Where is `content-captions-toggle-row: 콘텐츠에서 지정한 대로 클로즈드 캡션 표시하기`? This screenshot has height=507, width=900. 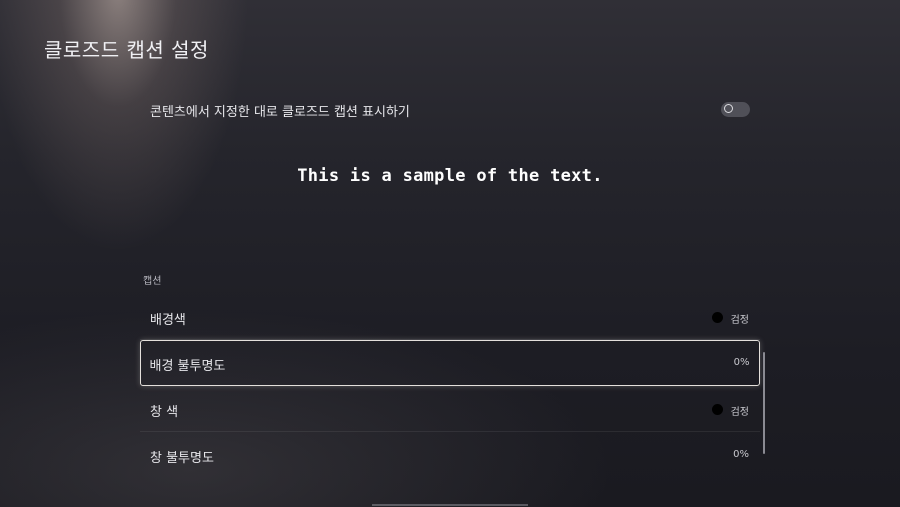 content-captions-toggle-row: 콘텐츠에서 지정한 대로 클로즈드 캡션 표시하기 is located at coordinates (450, 110).